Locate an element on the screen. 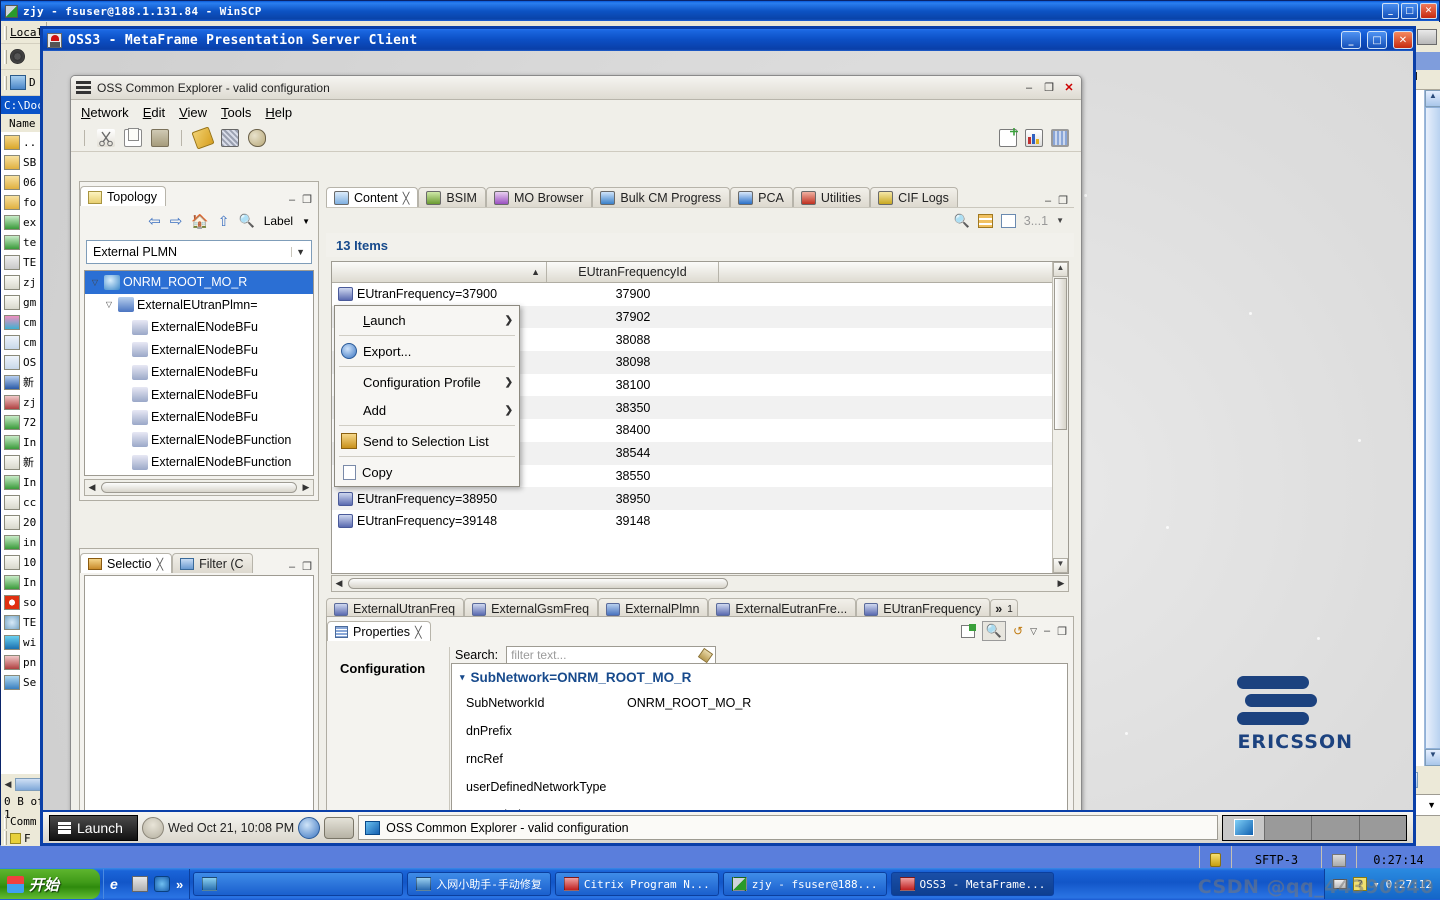 This screenshot has width=1440, height=900. citrix-close-button: ✕ is located at coordinates (1403, 40).